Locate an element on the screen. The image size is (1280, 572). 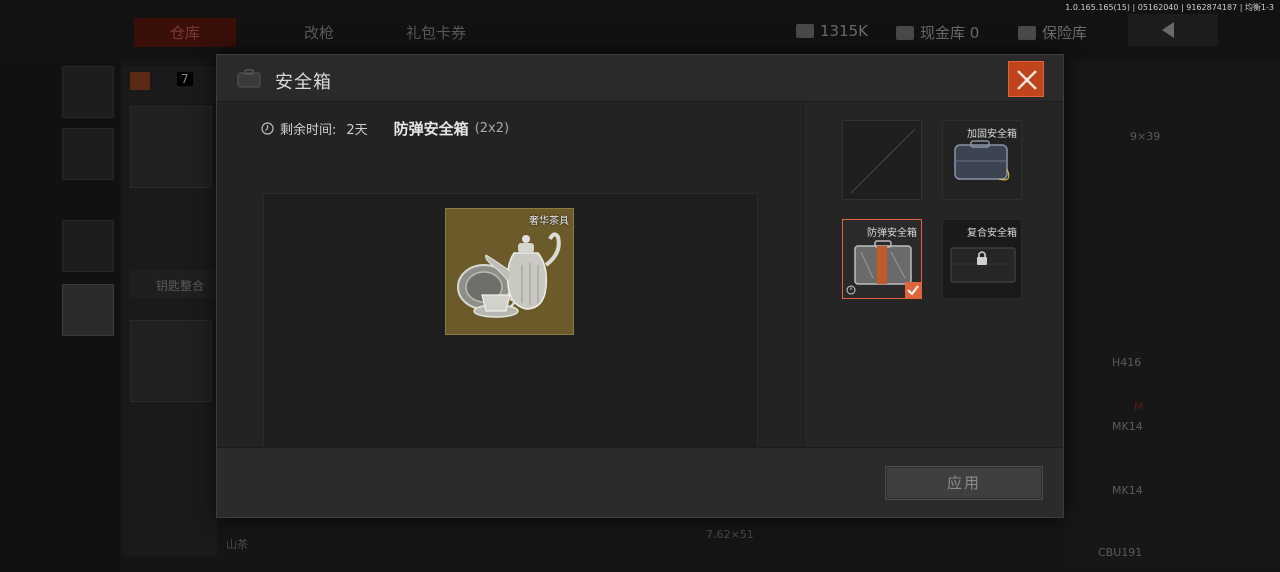
close-icon is located at coordinates (1027, 80).